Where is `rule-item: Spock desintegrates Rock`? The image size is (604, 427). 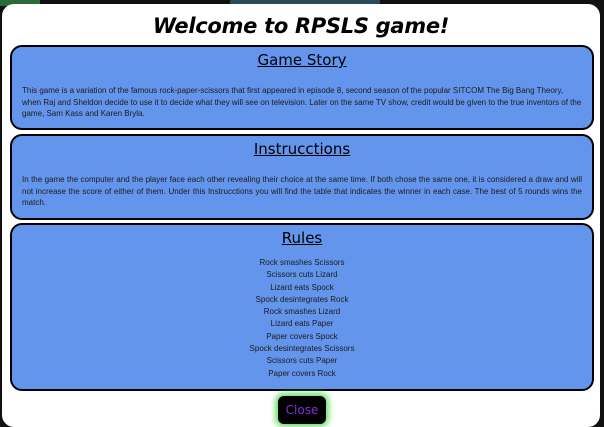 rule-item: Spock desintegrates Rock is located at coordinates (302, 299).